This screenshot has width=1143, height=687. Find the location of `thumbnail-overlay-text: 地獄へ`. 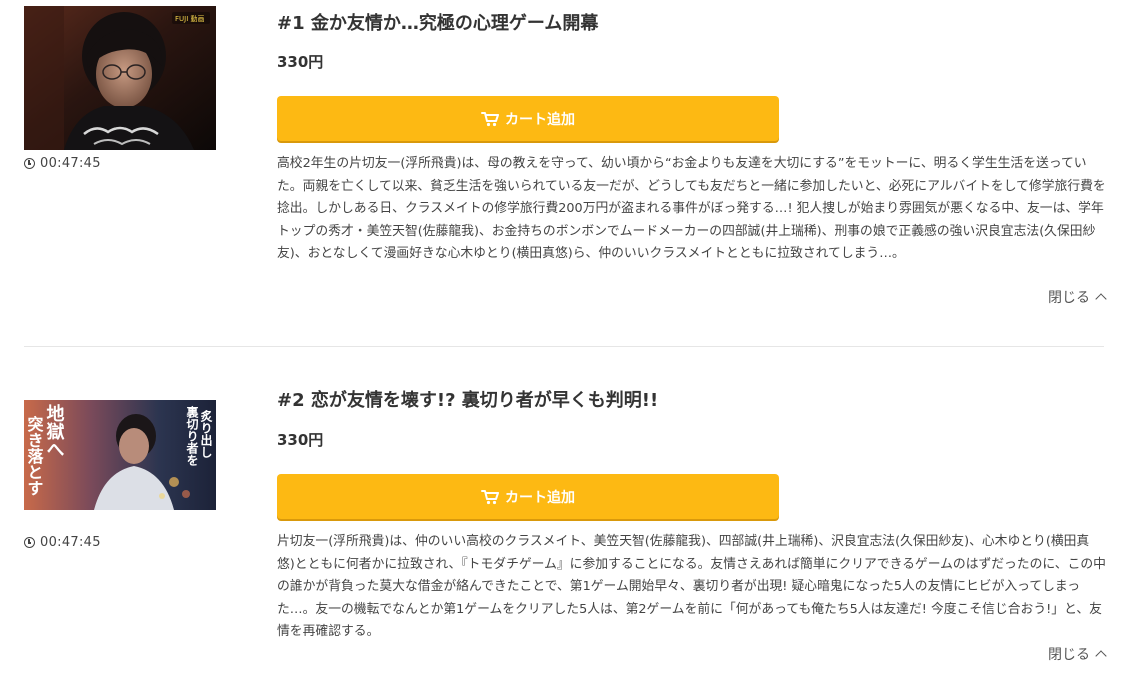

thumbnail-overlay-text: 地獄へ is located at coordinates (55, 430).